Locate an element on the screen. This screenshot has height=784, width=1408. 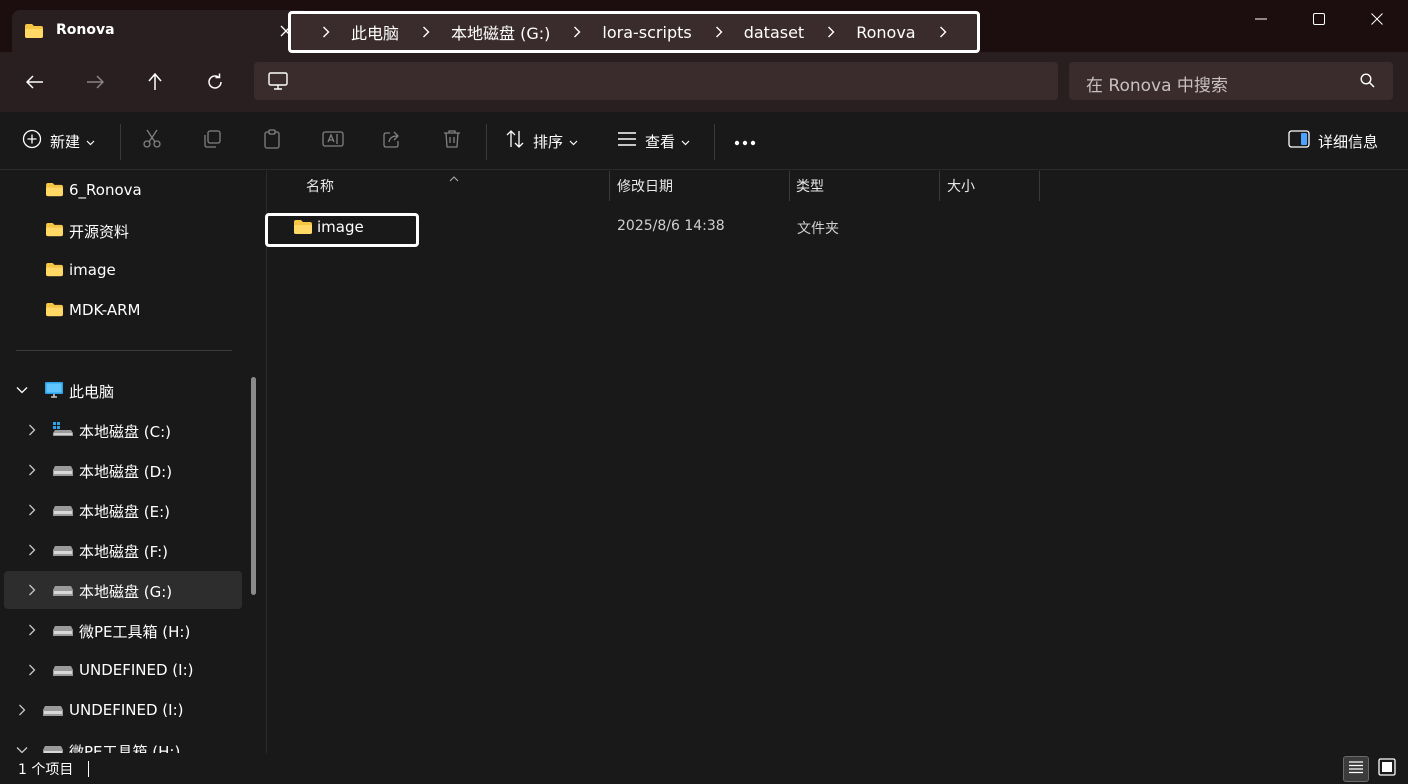
details-pane-button: 详细信息 is located at coordinates (1333, 141).